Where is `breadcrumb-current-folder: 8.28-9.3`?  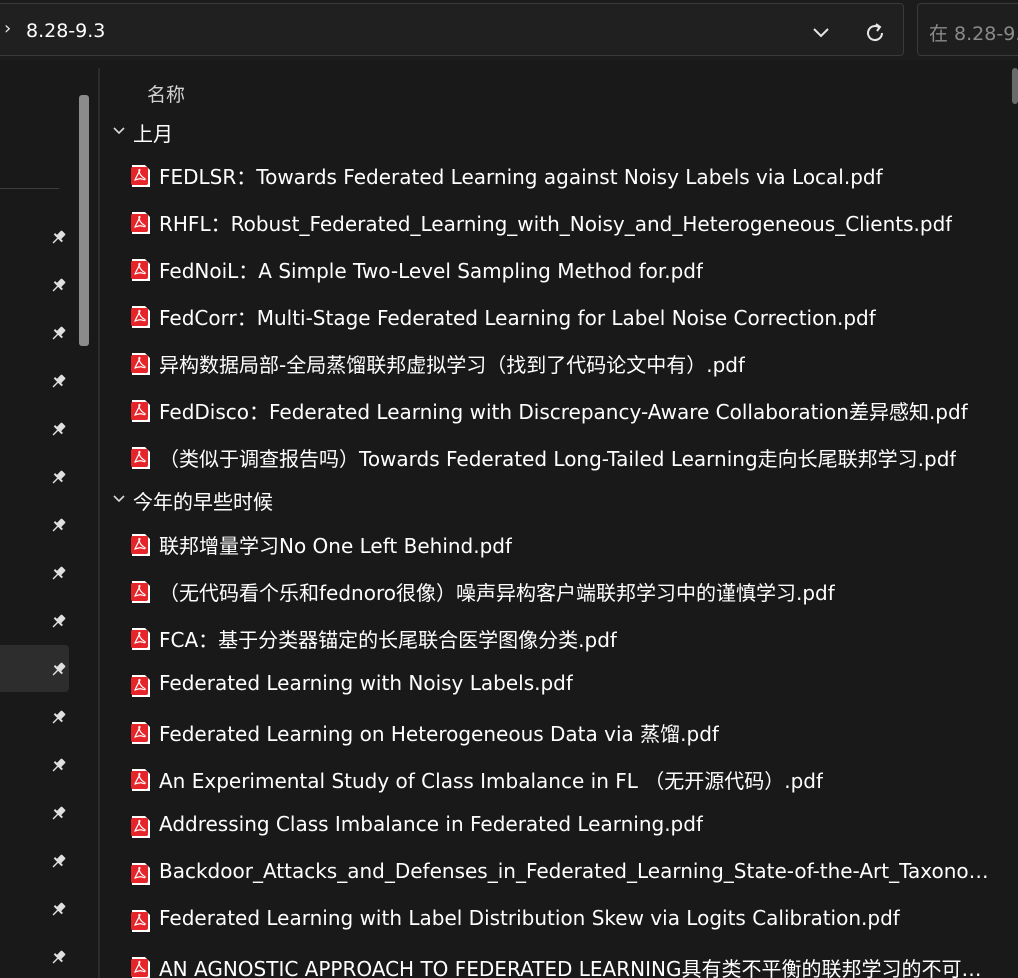
breadcrumb-current-folder: 8.28-9.3 is located at coordinates (65, 31).